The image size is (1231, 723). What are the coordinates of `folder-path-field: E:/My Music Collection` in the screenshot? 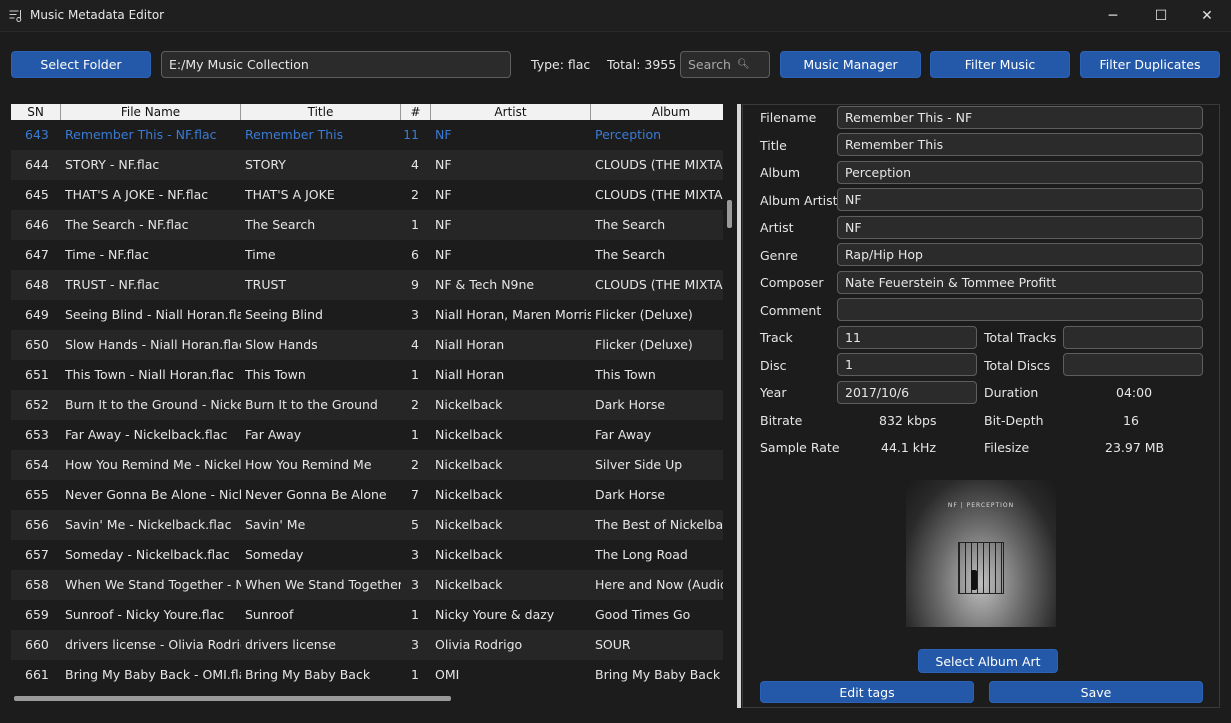 It's located at (336, 64).